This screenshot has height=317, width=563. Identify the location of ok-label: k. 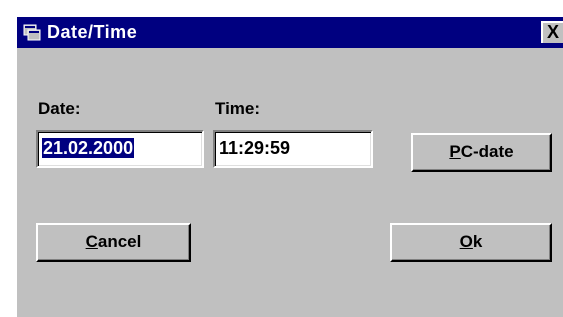
(477, 241).